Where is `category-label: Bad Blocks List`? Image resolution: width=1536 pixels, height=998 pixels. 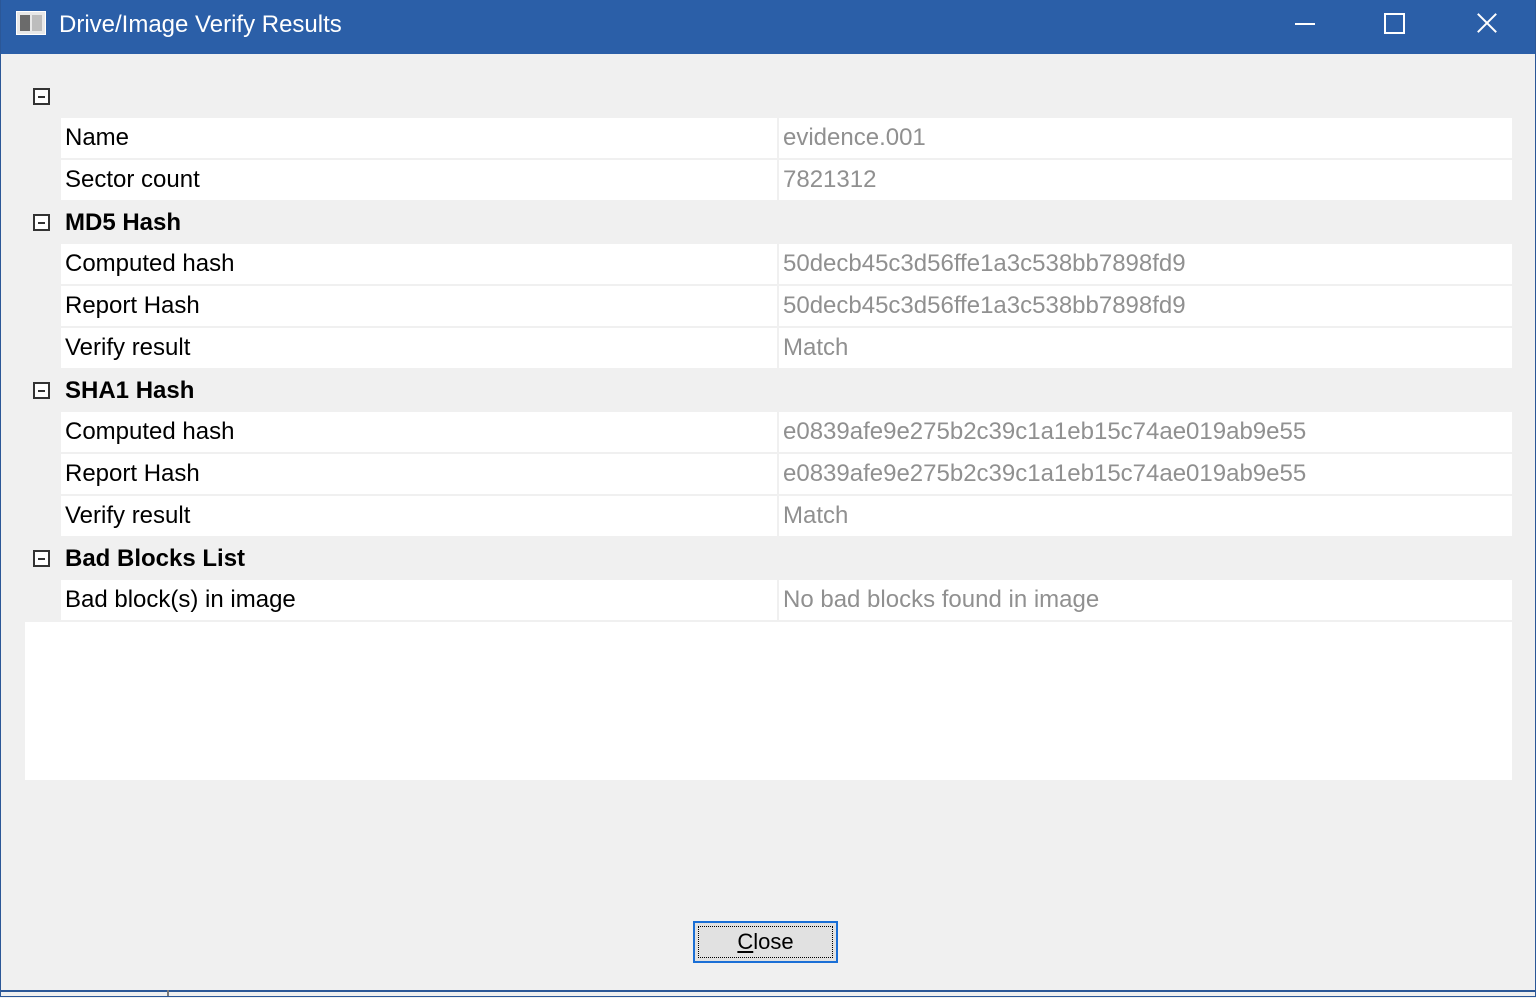
category-label: Bad Blocks List is located at coordinates (155, 558).